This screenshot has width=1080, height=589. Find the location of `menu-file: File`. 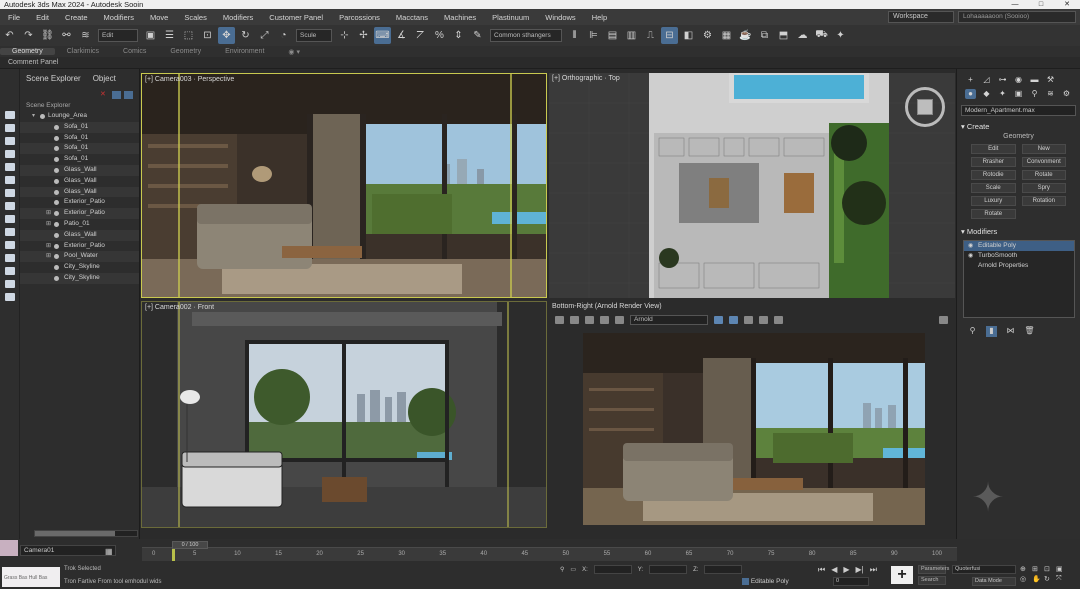

menu-file: File is located at coordinates (14, 17).